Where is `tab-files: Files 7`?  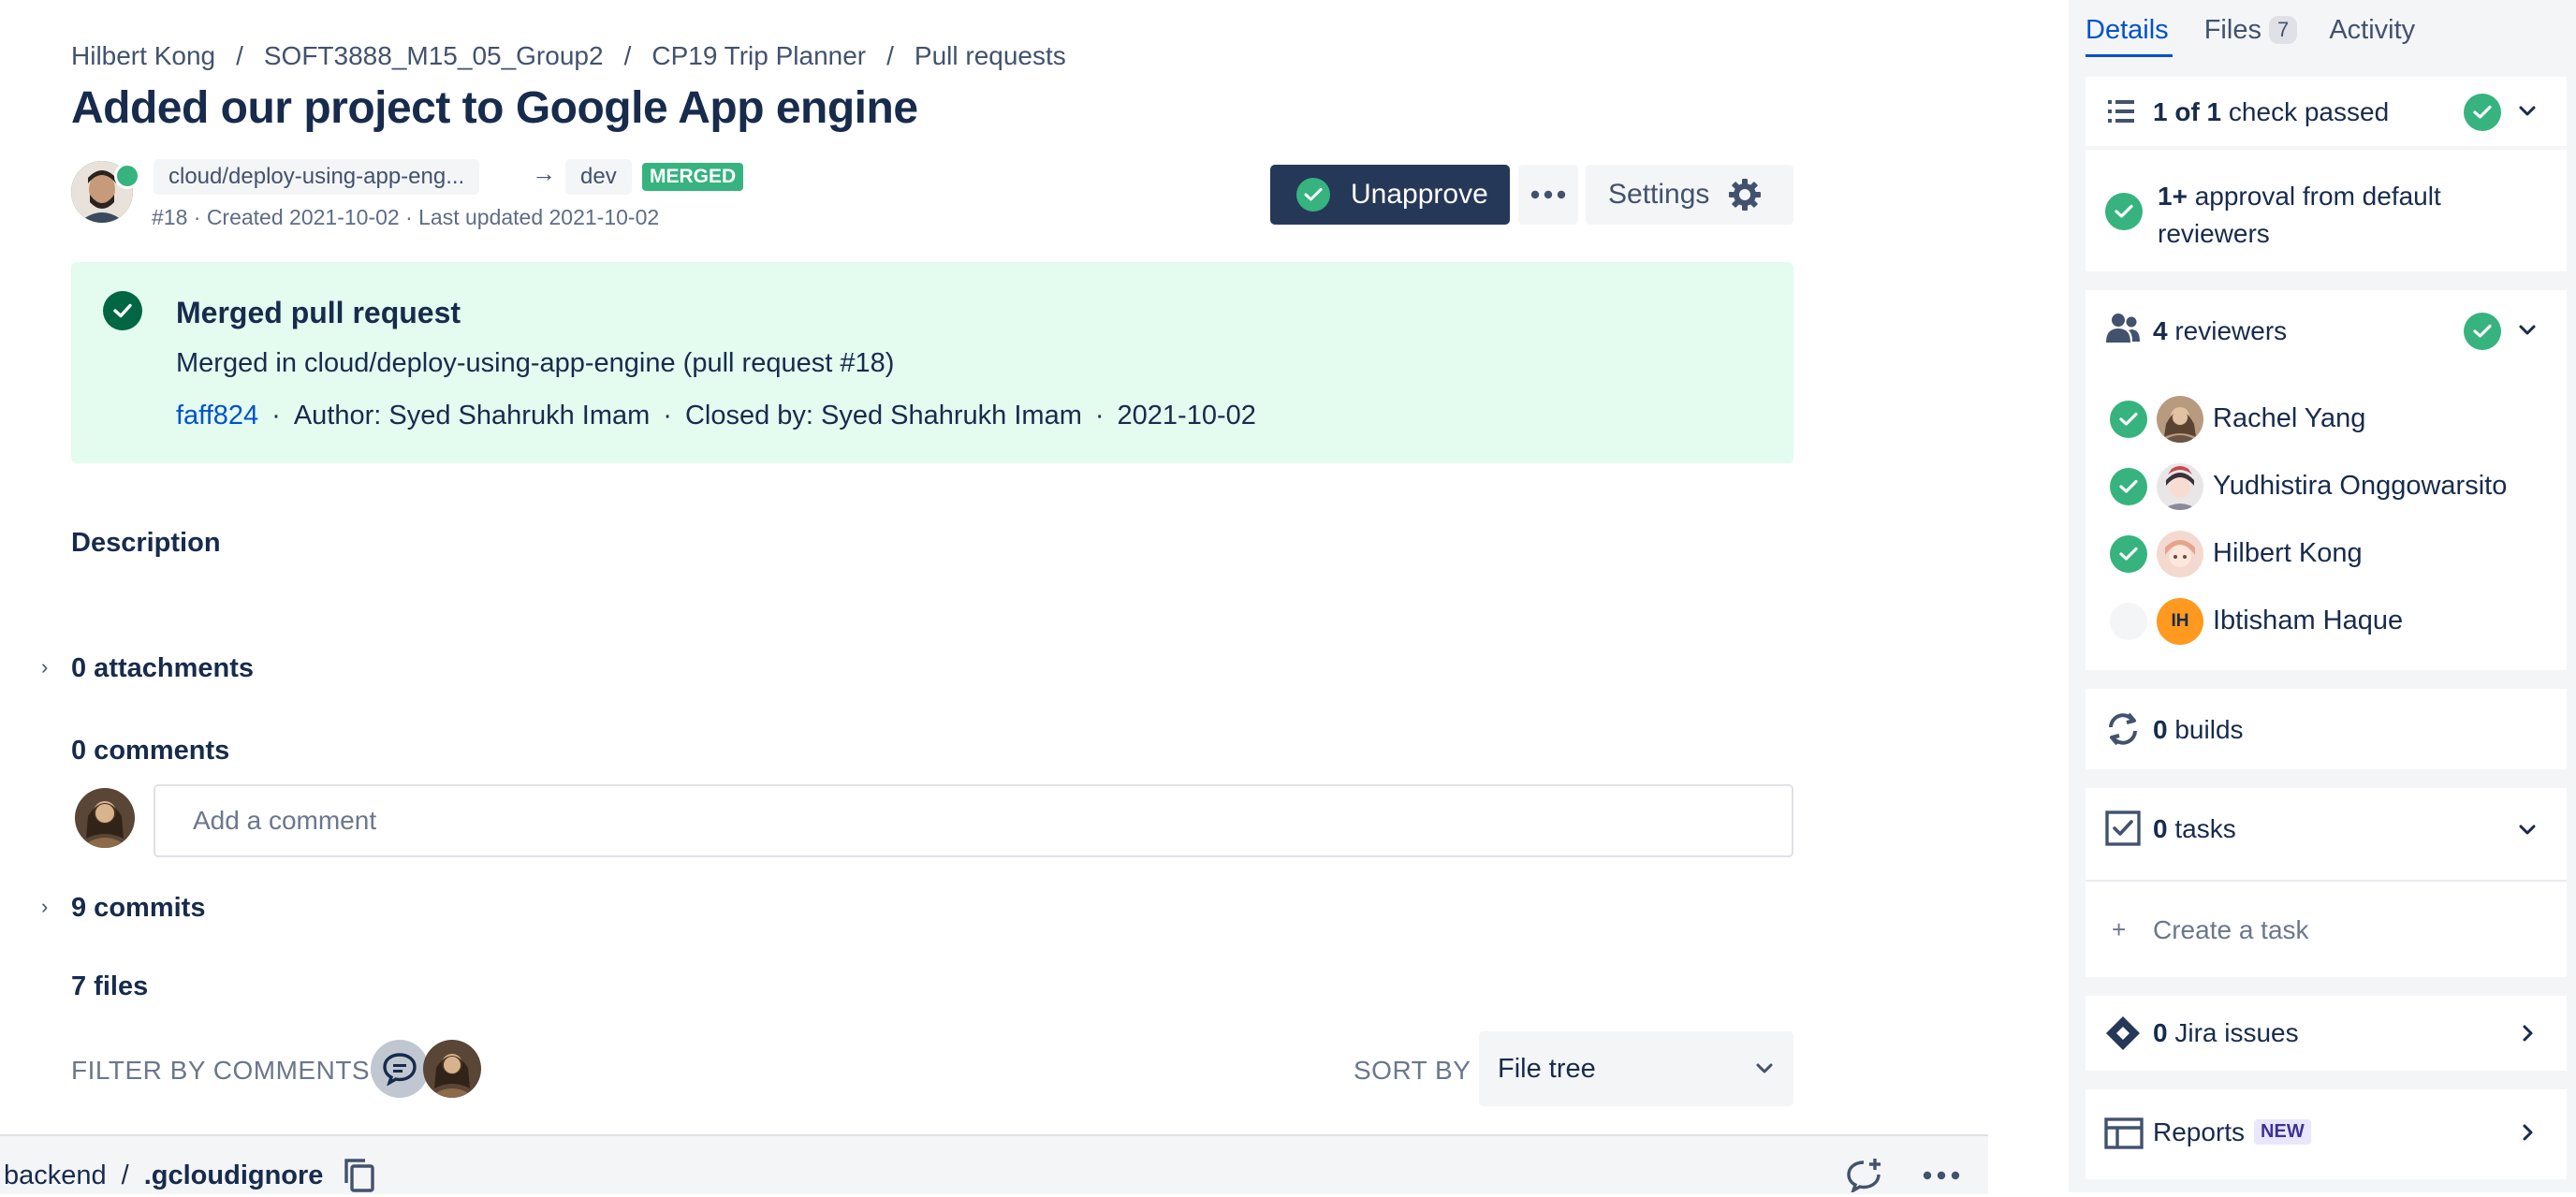
tab-files: Files 7 is located at coordinates (2251, 30).